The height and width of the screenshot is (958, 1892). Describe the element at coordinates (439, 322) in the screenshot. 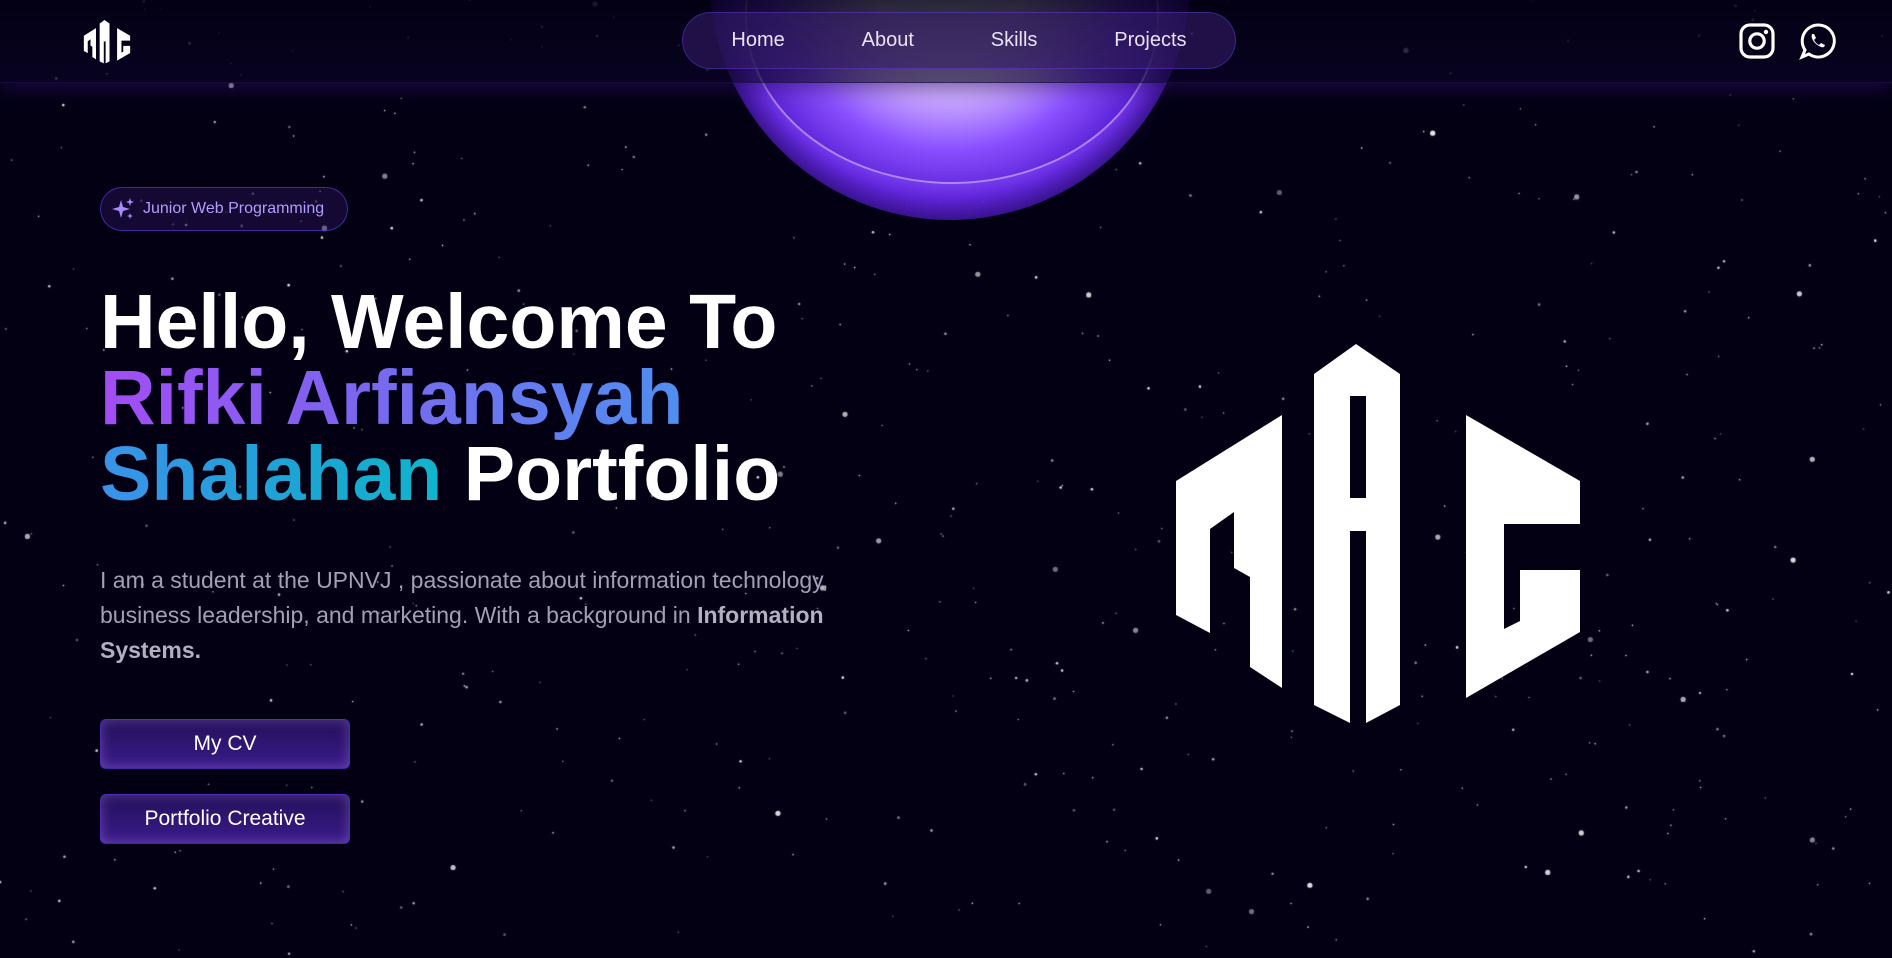

I see `headline-line-1: Hello, Welcome To` at that location.